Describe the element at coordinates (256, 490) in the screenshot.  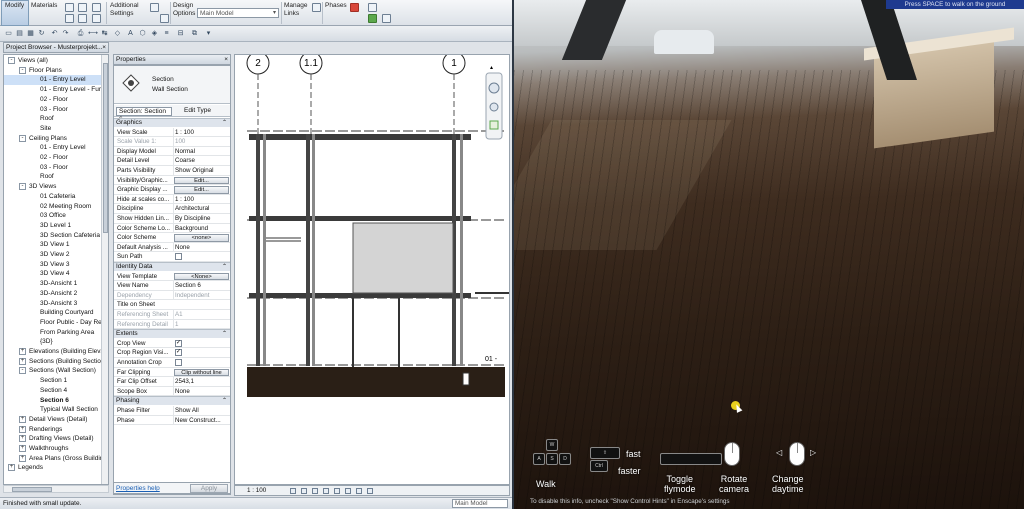
I see `view-scale: 1 : 100` at that location.